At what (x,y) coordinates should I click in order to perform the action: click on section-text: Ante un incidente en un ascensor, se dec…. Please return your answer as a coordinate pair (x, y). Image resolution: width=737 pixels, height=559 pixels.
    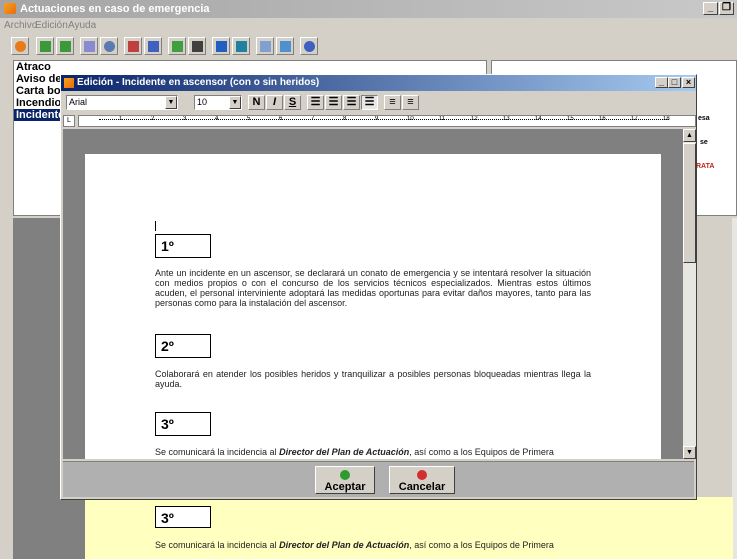
    Looking at the image, I should click on (373, 288).